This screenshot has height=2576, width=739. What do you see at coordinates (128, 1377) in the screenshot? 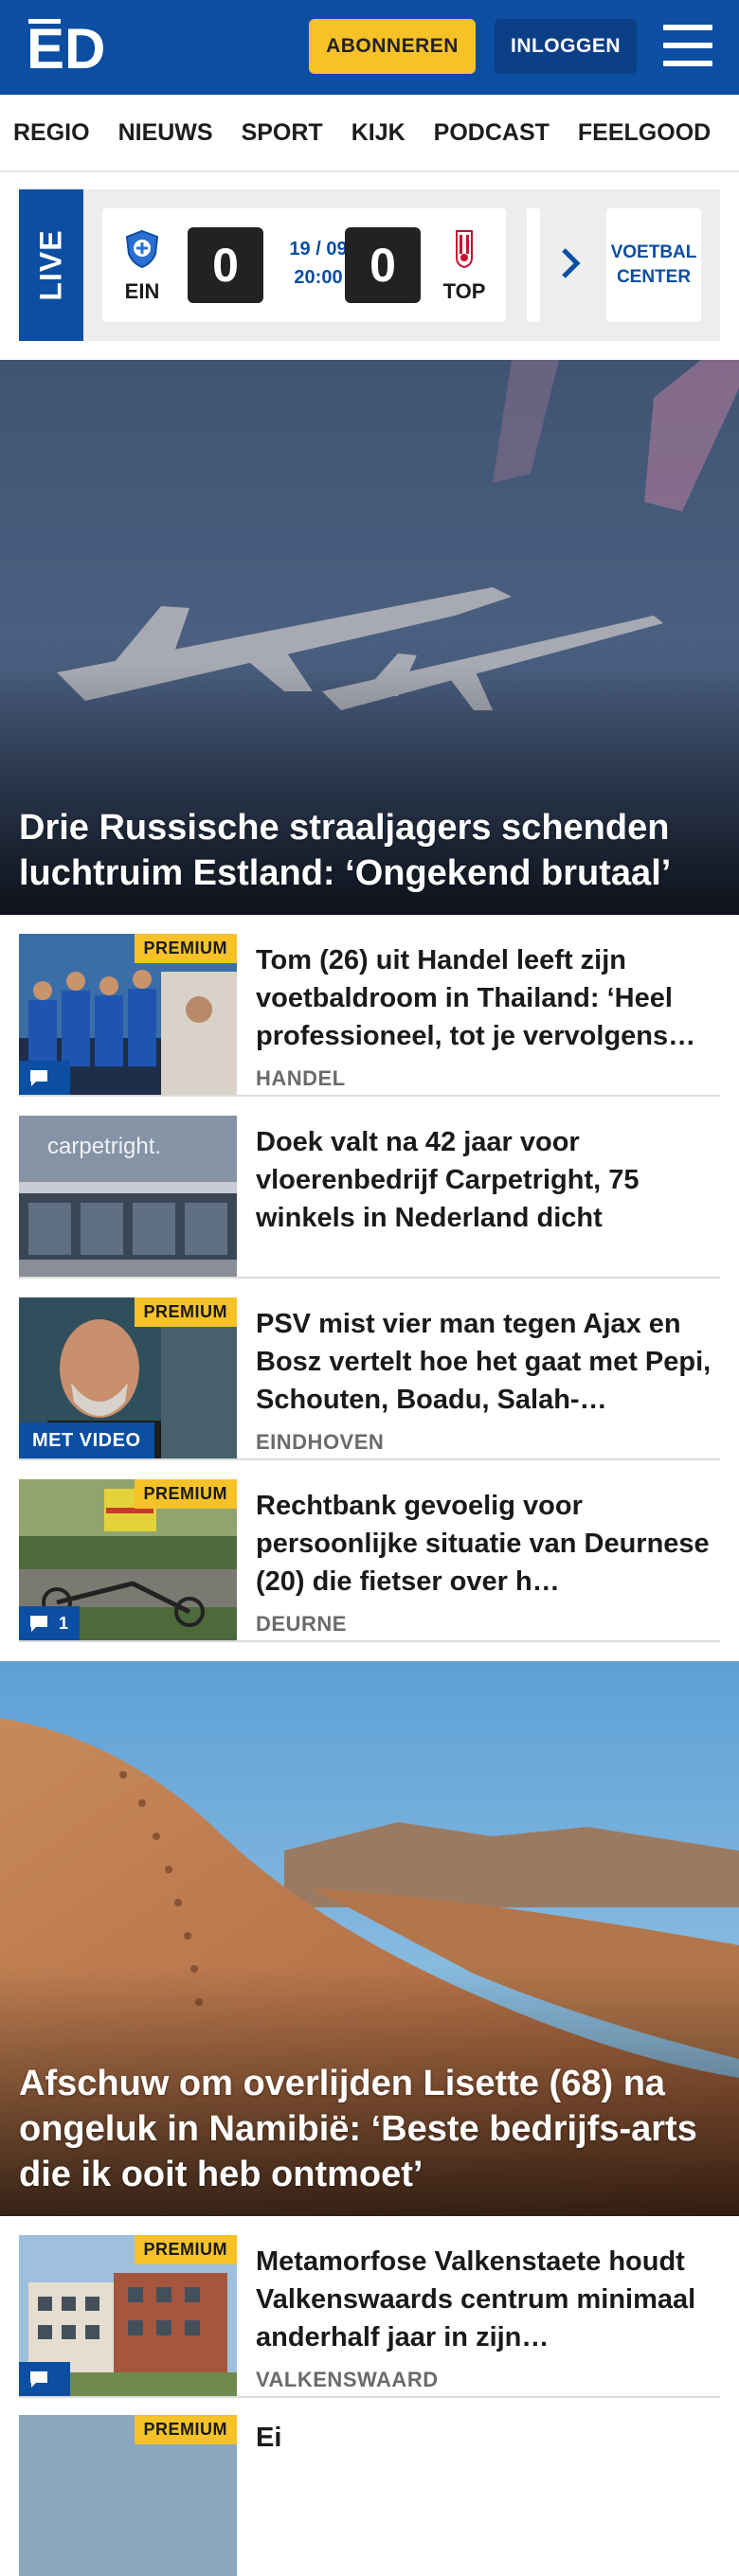
I see `article-thumbnail: PREMIUM MET VIDEO` at bounding box center [128, 1377].